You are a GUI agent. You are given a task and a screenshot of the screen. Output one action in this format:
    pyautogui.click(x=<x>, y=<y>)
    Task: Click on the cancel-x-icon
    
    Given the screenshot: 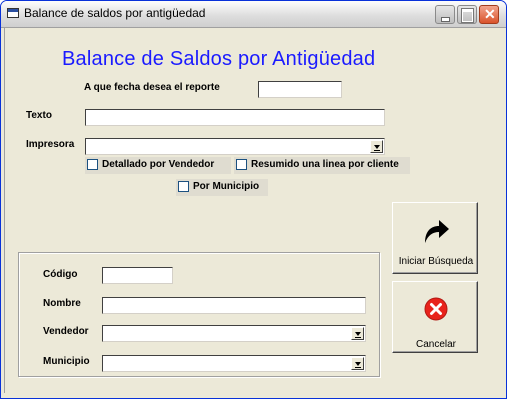 What is the action you would take?
    pyautogui.click(x=436, y=309)
    